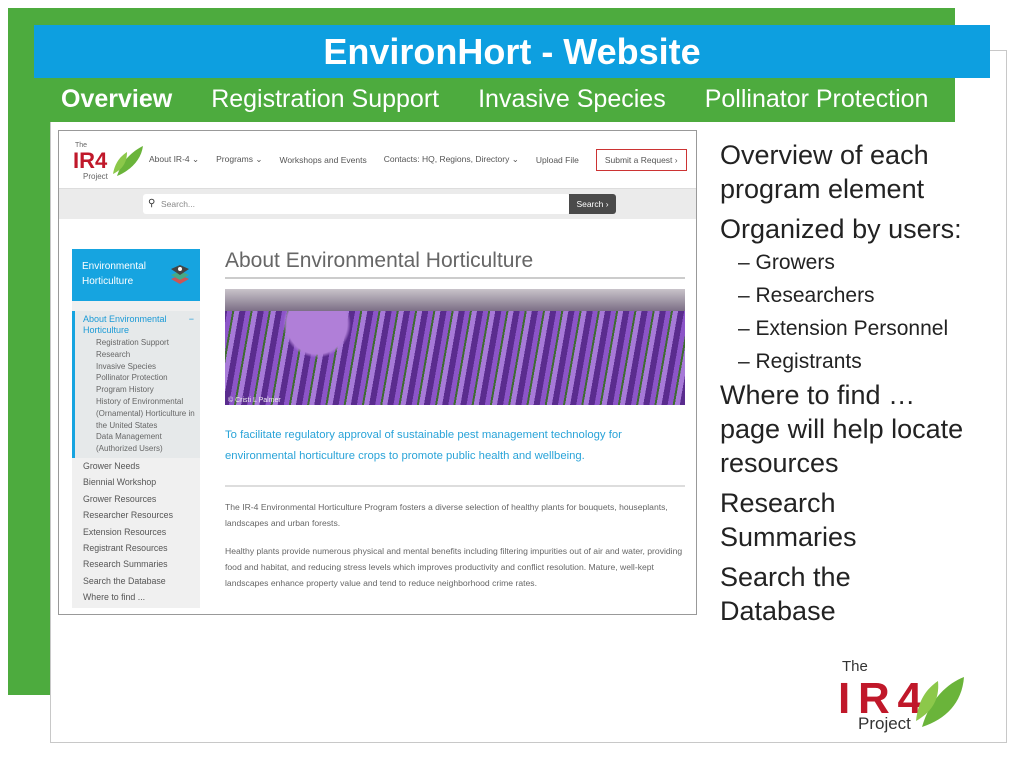 The width and height of the screenshot is (1024, 768). Describe the element at coordinates (800, 361) in the screenshot. I see `sub-bullet: – Registrants` at that location.